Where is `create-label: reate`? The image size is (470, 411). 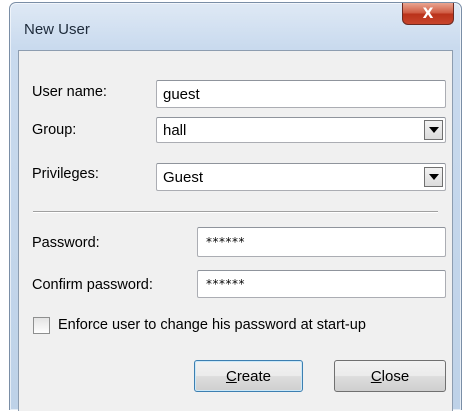 create-label: reate is located at coordinates (254, 376).